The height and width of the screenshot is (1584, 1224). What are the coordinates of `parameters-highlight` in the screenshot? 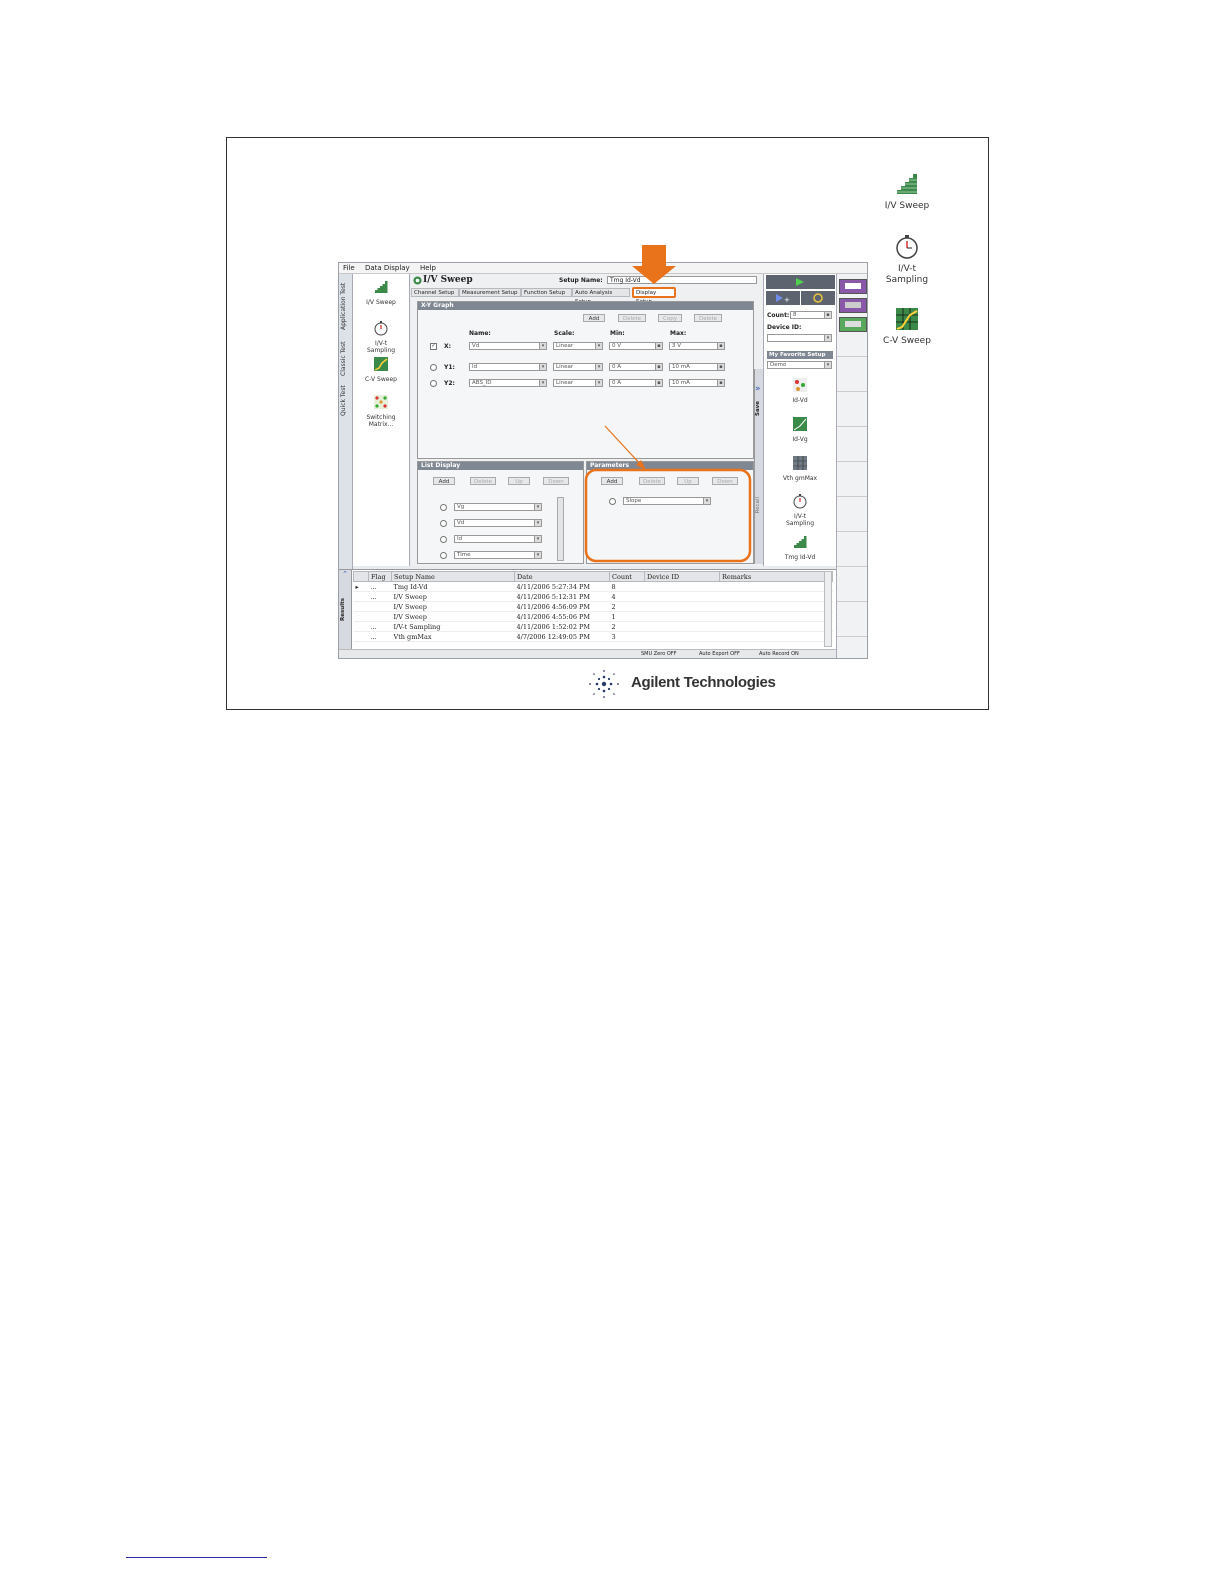 It's located at (668, 515).